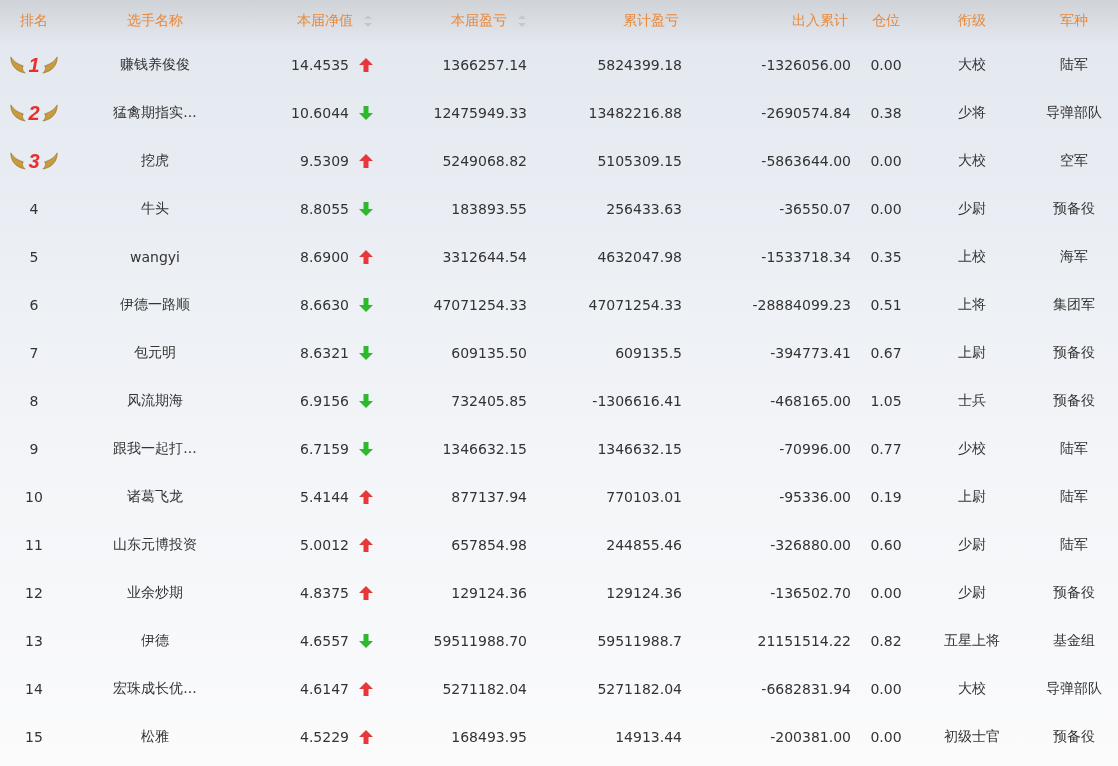 This screenshot has height=766, width=1118. What do you see at coordinates (637, 401) in the screenshot?
I see `total-profit: -1306616.41` at bounding box center [637, 401].